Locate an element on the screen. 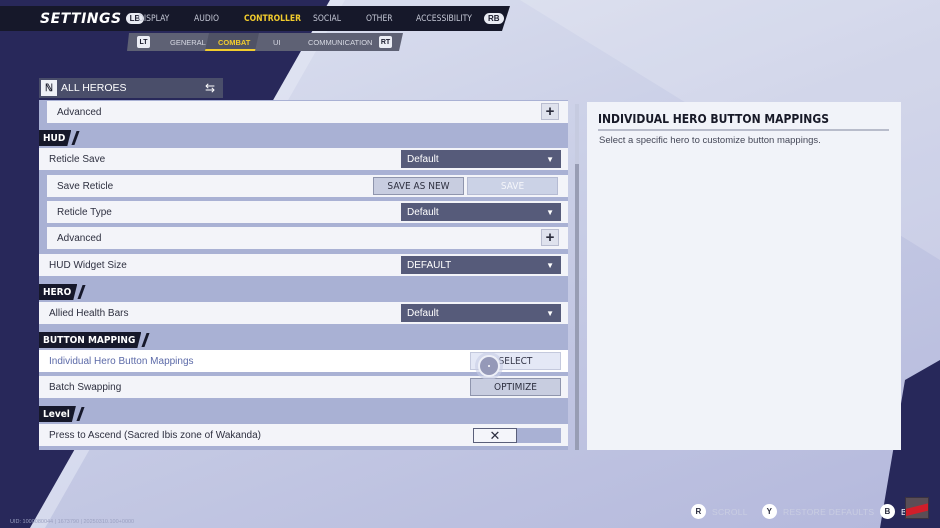 The image size is (940, 528). reticle-save-dropdown: Default ▼ is located at coordinates (481, 159).